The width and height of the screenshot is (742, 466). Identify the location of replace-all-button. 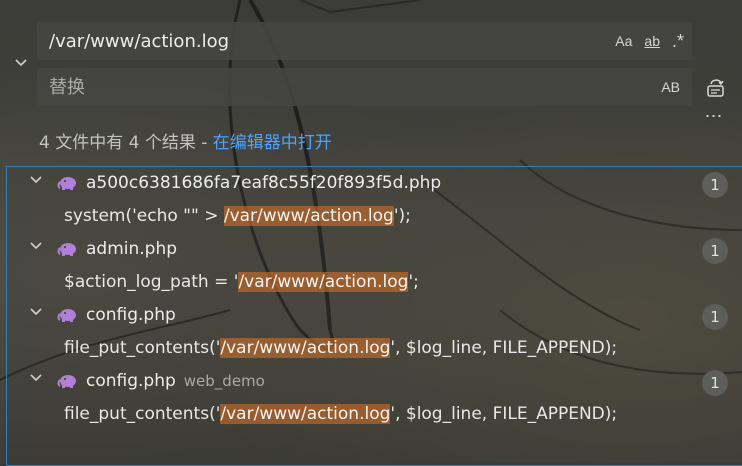
(716, 88).